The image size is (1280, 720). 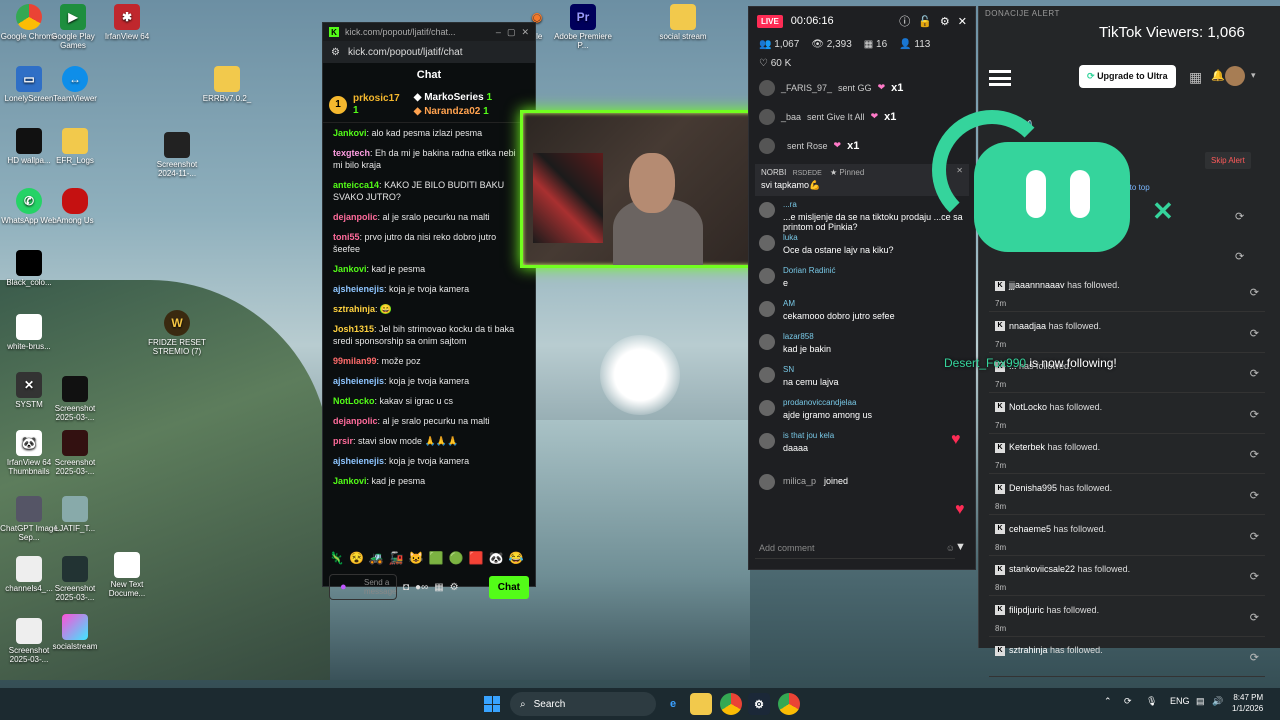 What do you see at coordinates (406, 587) in the screenshot?
I see `bot-icon: ◘` at bounding box center [406, 587].